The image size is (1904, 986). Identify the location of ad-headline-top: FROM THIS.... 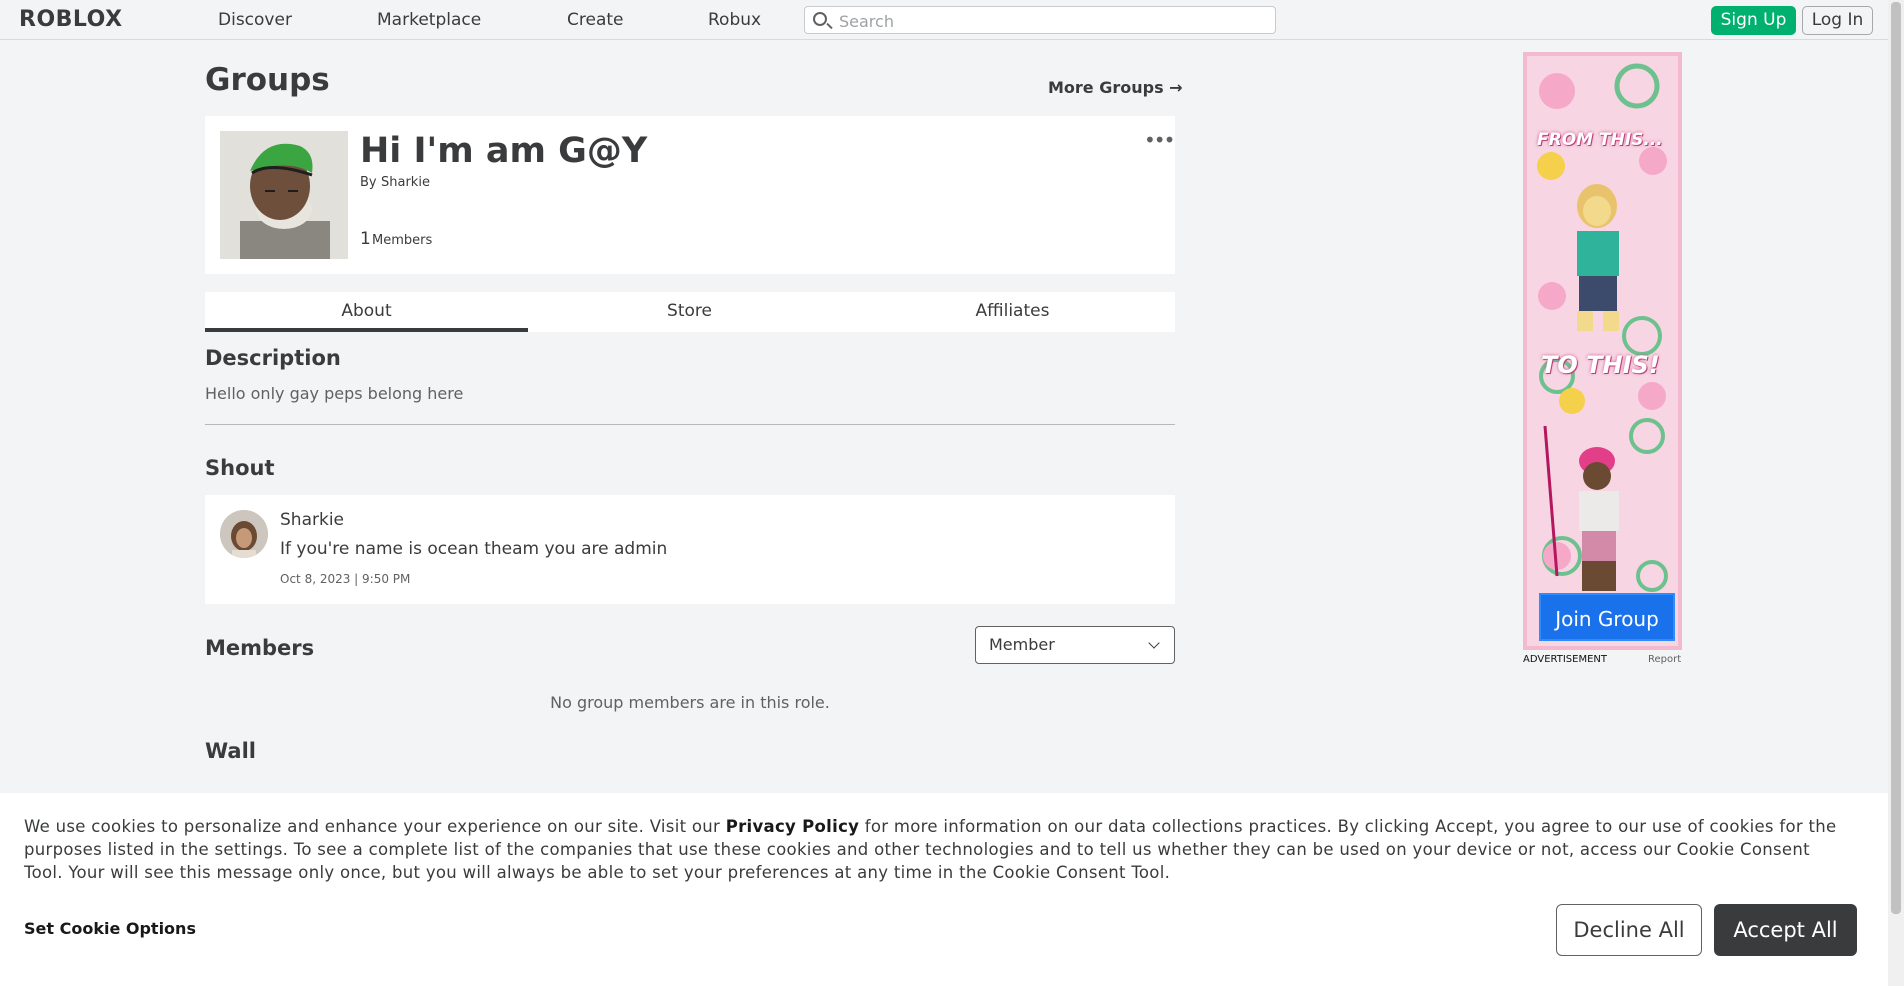
(1600, 140).